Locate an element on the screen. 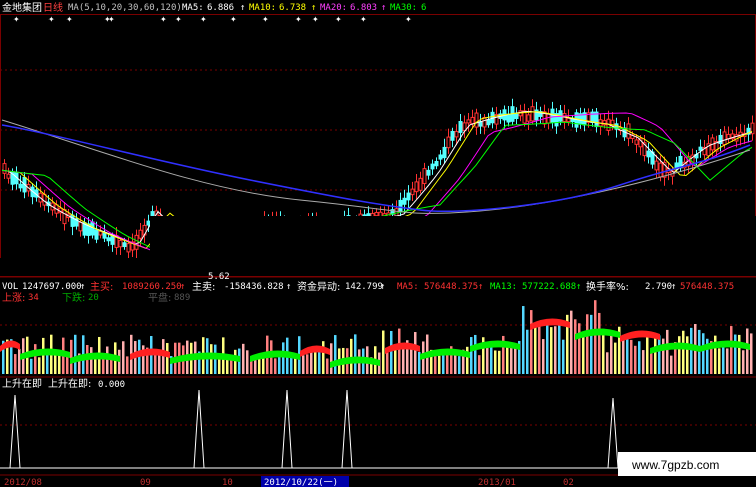 The image size is (756, 487). ma10-label: MA10: is located at coordinates (262, 8).